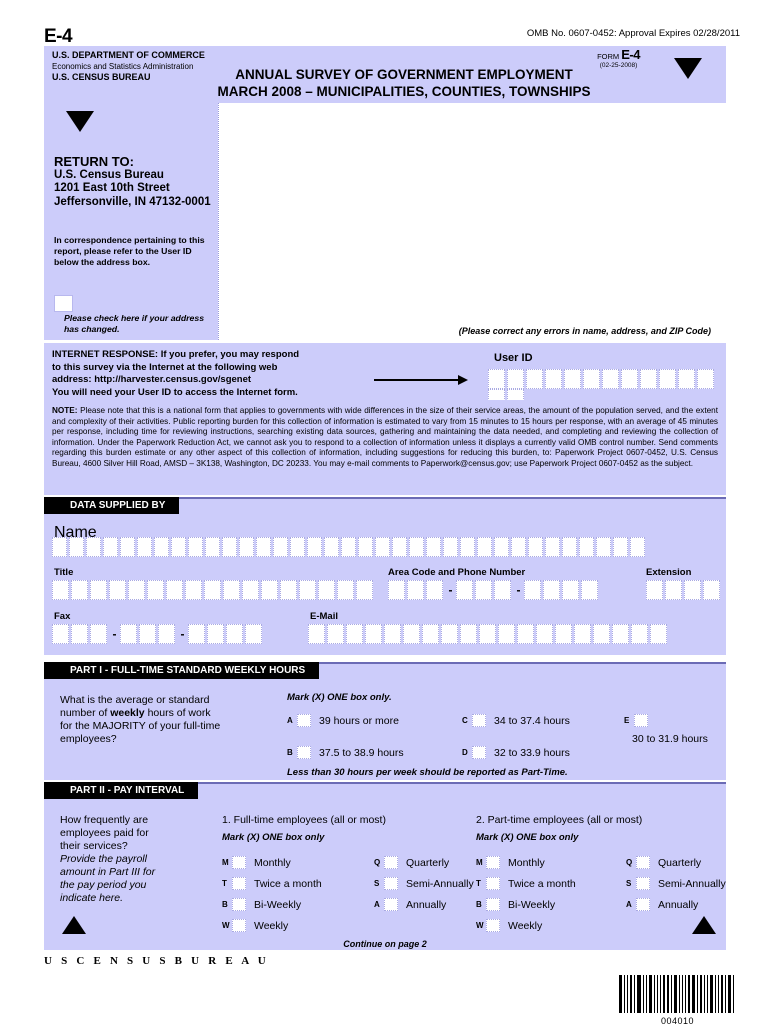 This screenshot has height=1024, width=770. What do you see at coordinates (526, 884) in the screenshot?
I see `part-2-pt-option-t: T Twice a month` at bounding box center [526, 884].